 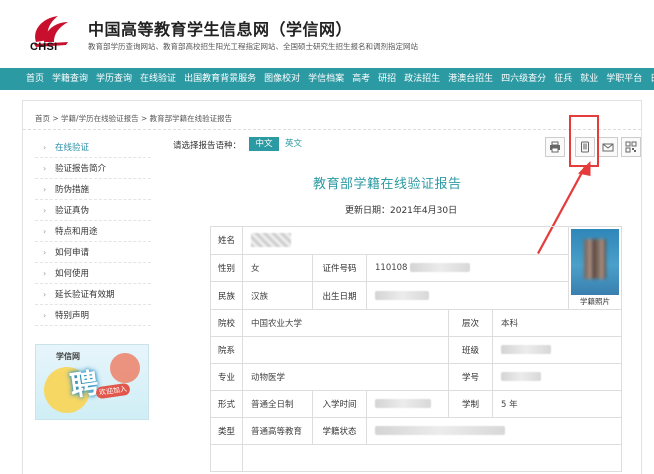 I want to click on enroll-value, so click(x=407, y=404).